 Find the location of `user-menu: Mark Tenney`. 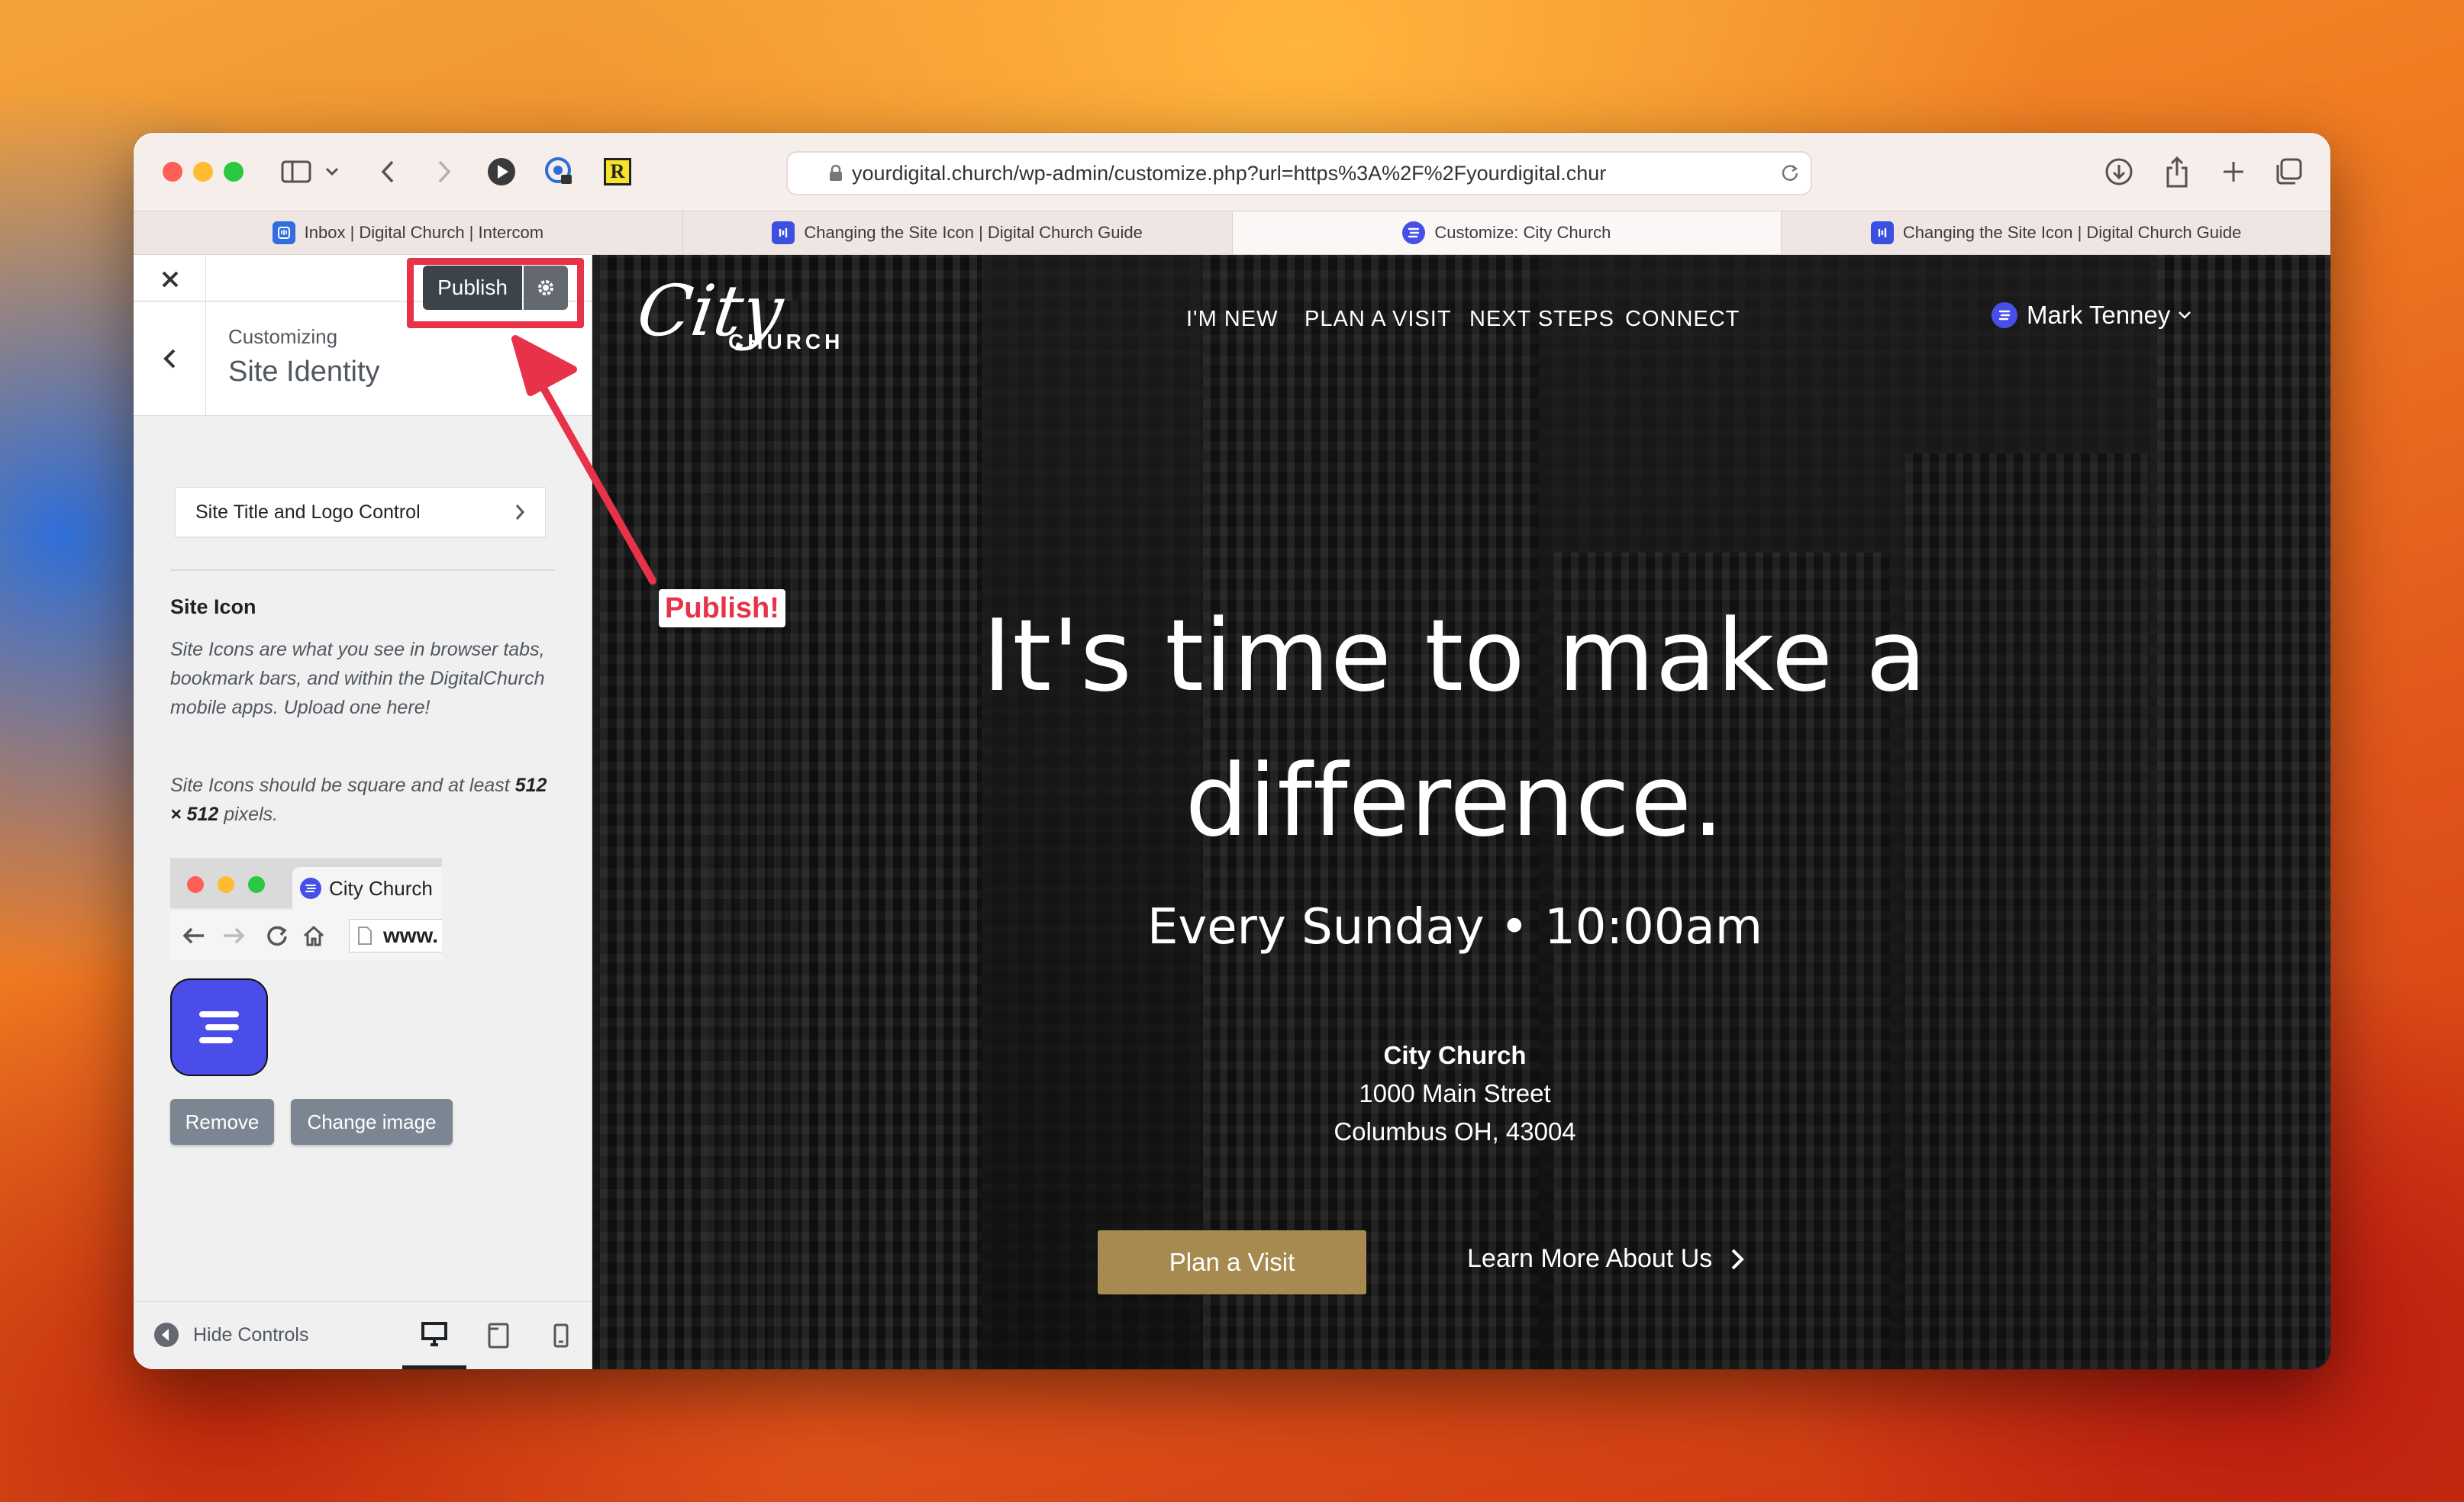

user-menu: Mark Tenney is located at coordinates (2092, 315).